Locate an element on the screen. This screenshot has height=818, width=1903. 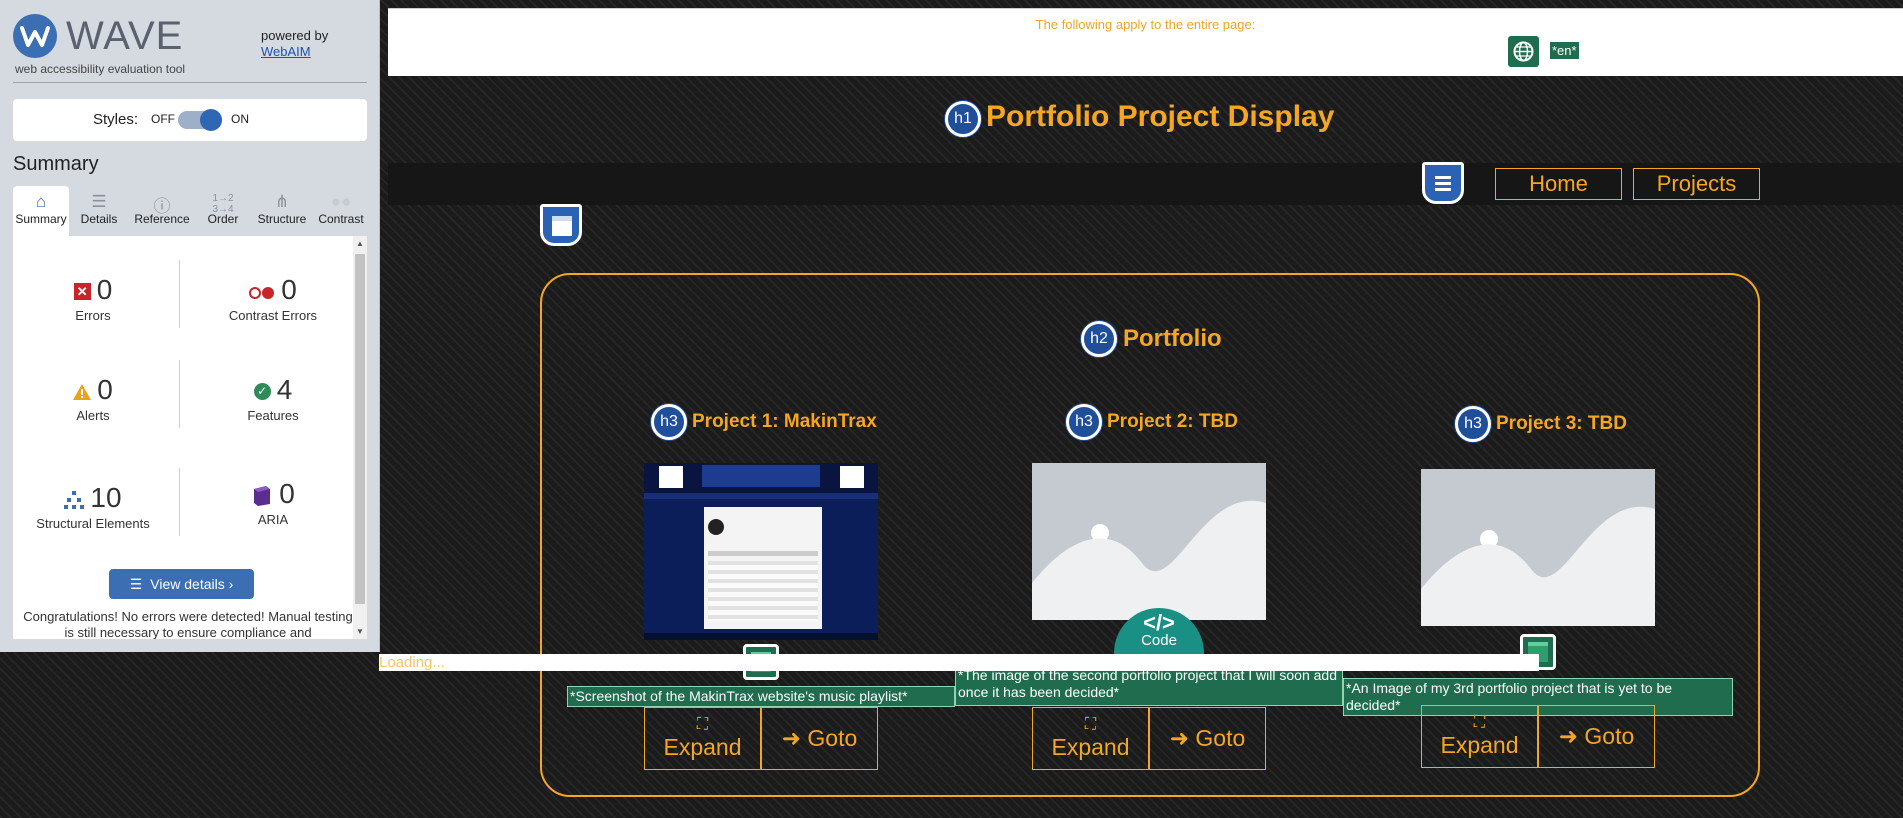
tab-label: Summary is located at coordinates (41, 219).